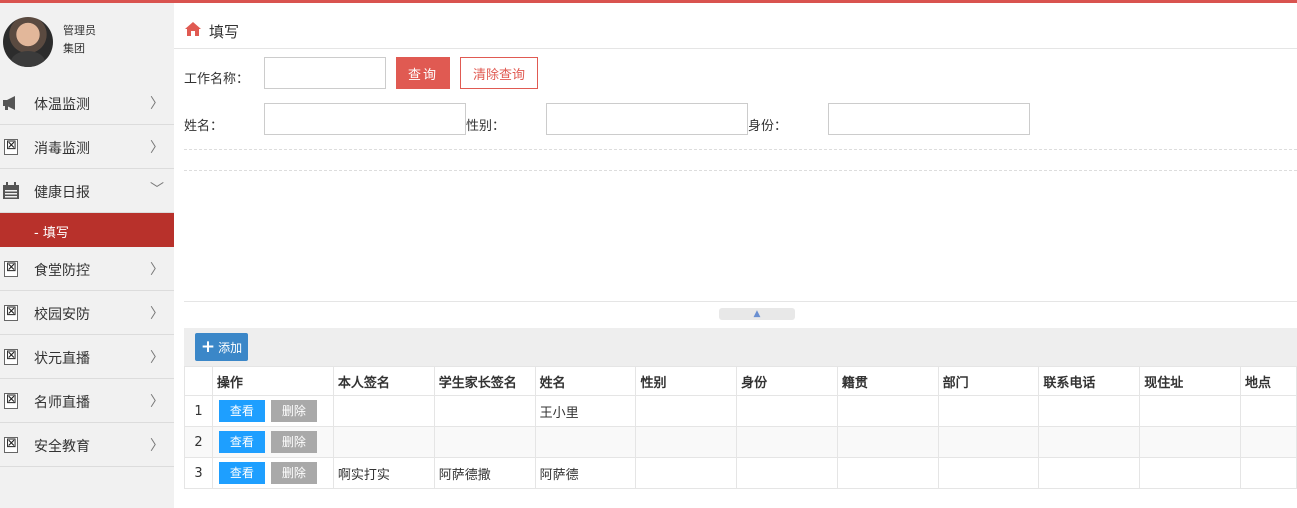 Image resolution: width=1297 pixels, height=508 pixels. What do you see at coordinates (272, 381) in the screenshot?
I see `column-header: 操作` at bounding box center [272, 381].